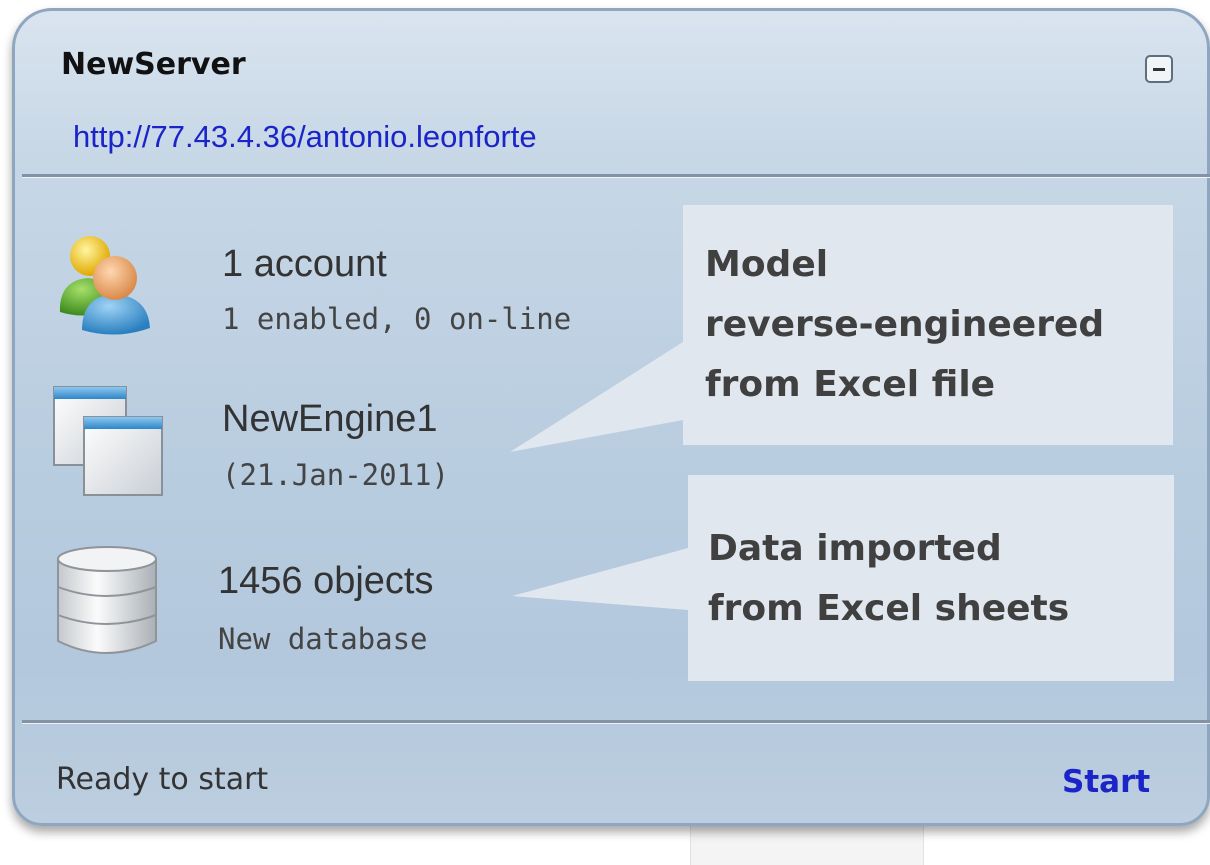 Image resolution: width=1210 pixels, height=865 pixels. What do you see at coordinates (162, 779) in the screenshot?
I see `status-text: Ready to start` at bounding box center [162, 779].